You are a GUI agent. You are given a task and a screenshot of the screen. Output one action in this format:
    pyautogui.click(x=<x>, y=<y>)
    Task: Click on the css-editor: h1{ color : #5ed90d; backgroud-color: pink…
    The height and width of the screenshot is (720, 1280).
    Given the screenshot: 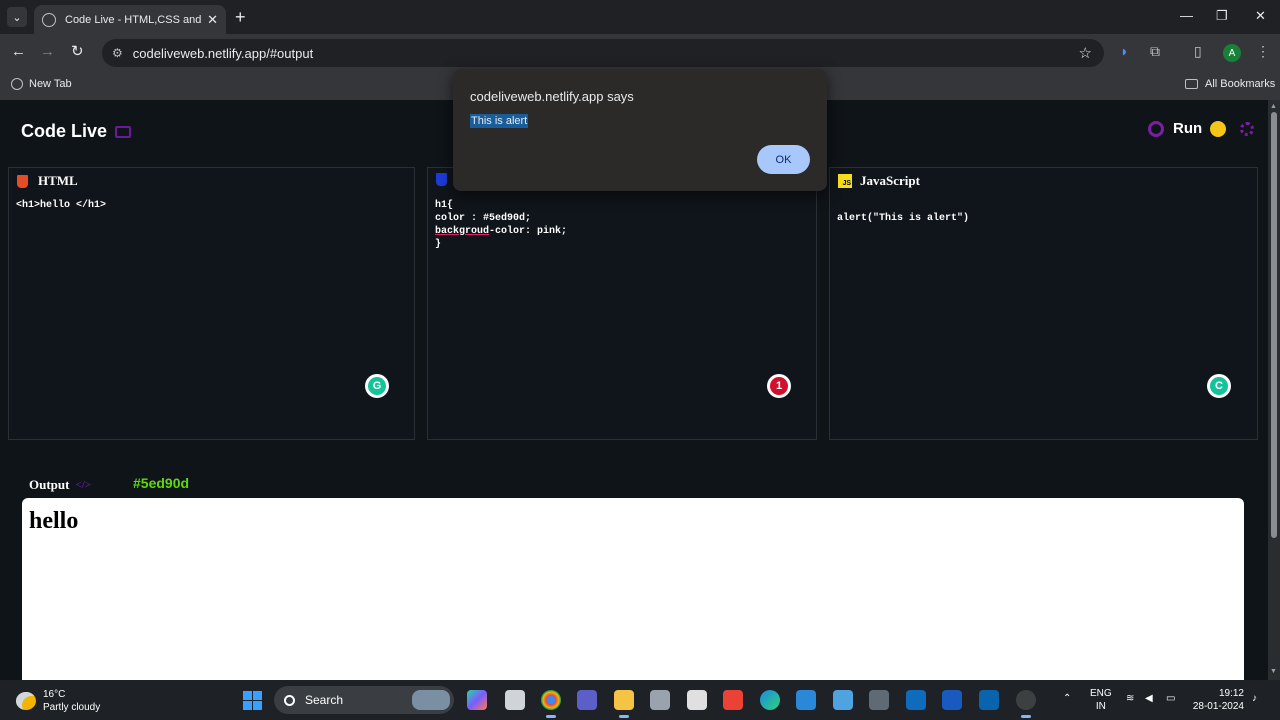 What is the action you would take?
    pyautogui.click(x=501, y=225)
    